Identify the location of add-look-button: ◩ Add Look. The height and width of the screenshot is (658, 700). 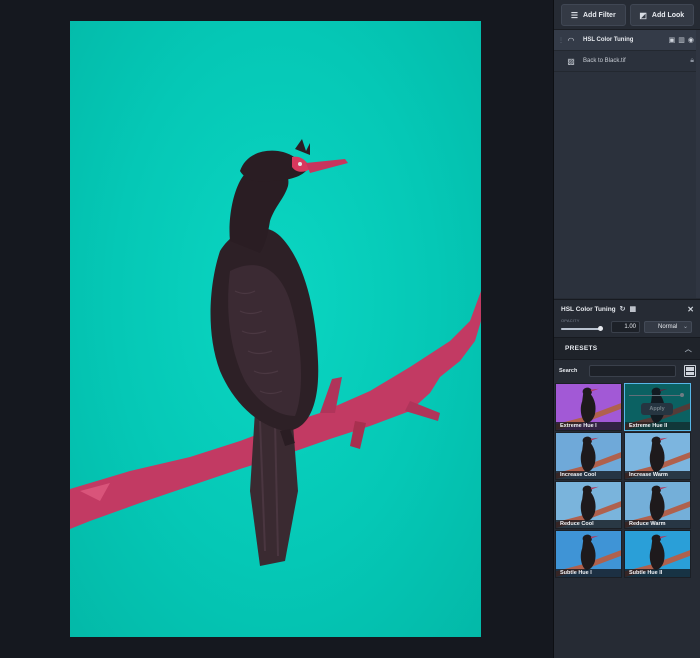
(661, 15).